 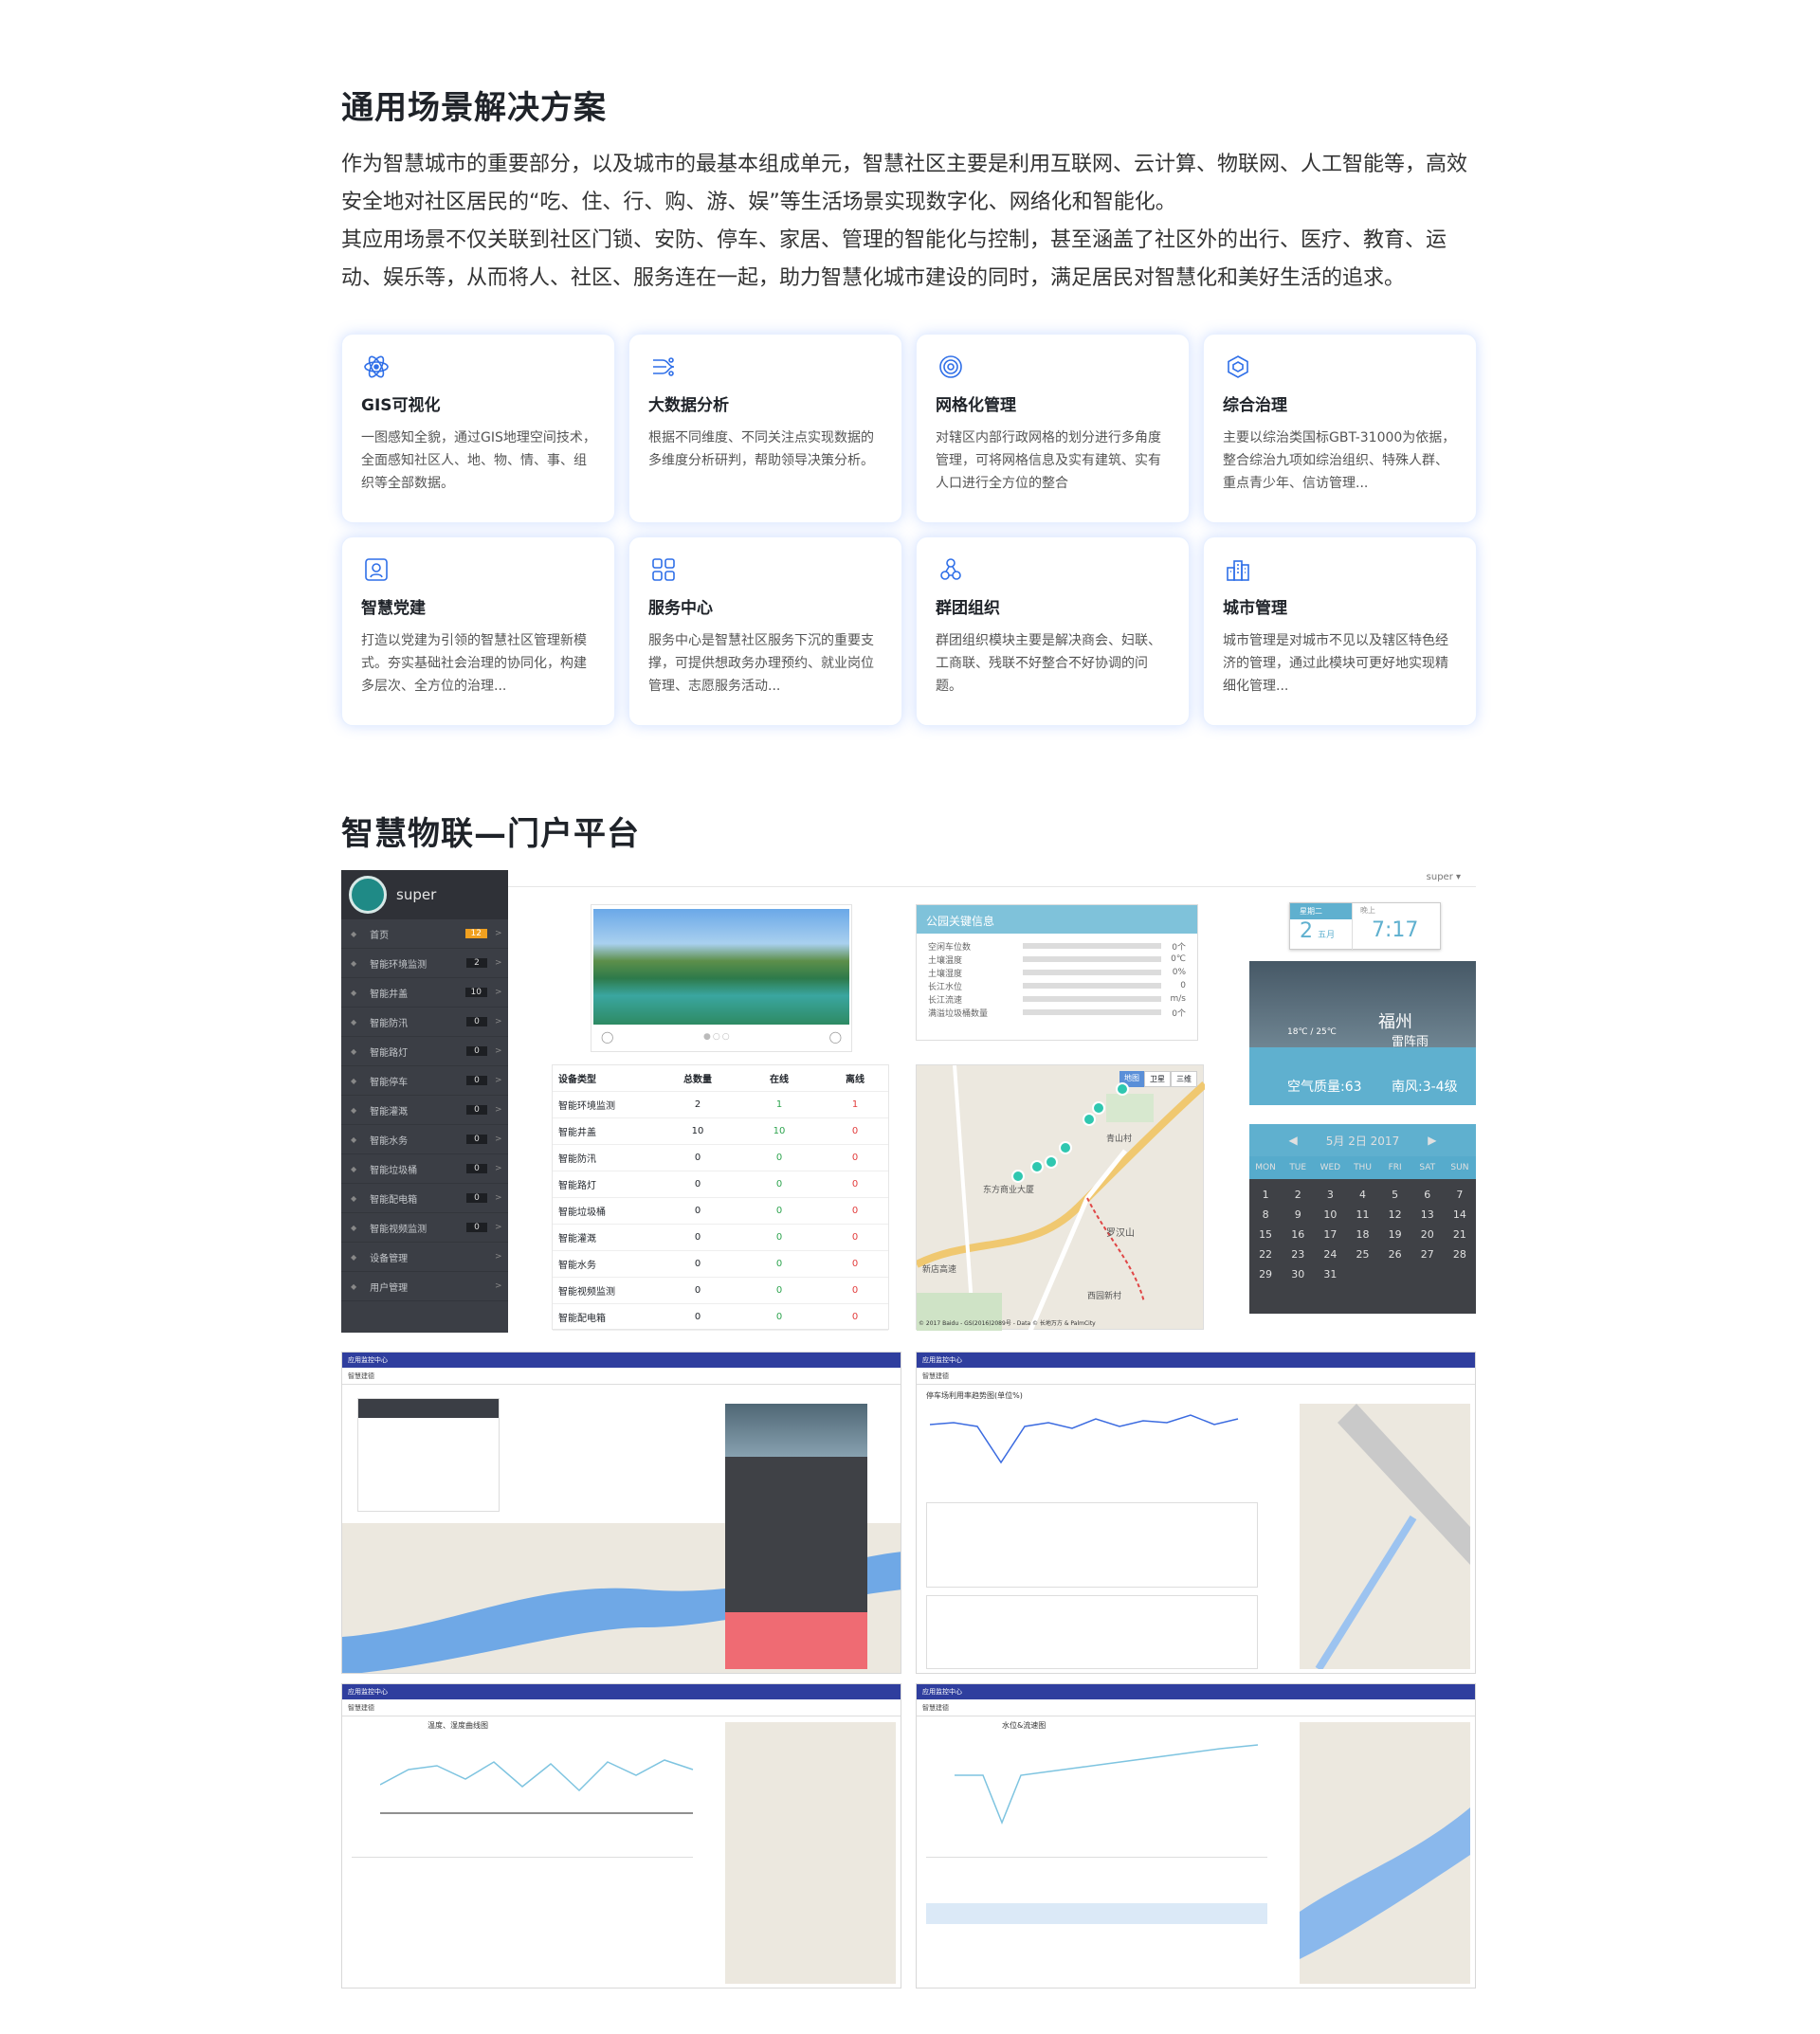 I want to click on calendar-day: 19, so click(x=1395, y=1235).